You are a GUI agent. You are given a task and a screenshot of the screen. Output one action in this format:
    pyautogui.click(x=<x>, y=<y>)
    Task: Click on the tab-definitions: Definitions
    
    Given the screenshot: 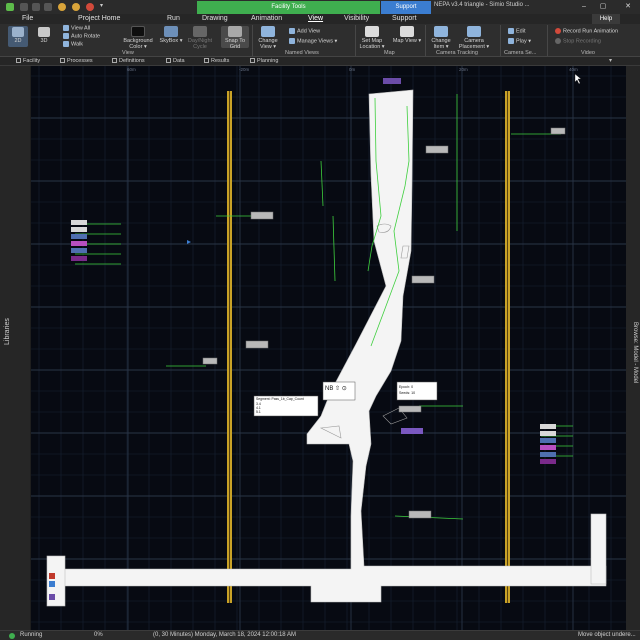 What is the action you would take?
    pyautogui.click(x=128, y=61)
    